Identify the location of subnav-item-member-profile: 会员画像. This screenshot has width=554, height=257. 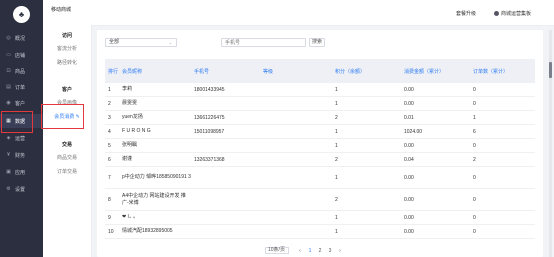
(67, 102).